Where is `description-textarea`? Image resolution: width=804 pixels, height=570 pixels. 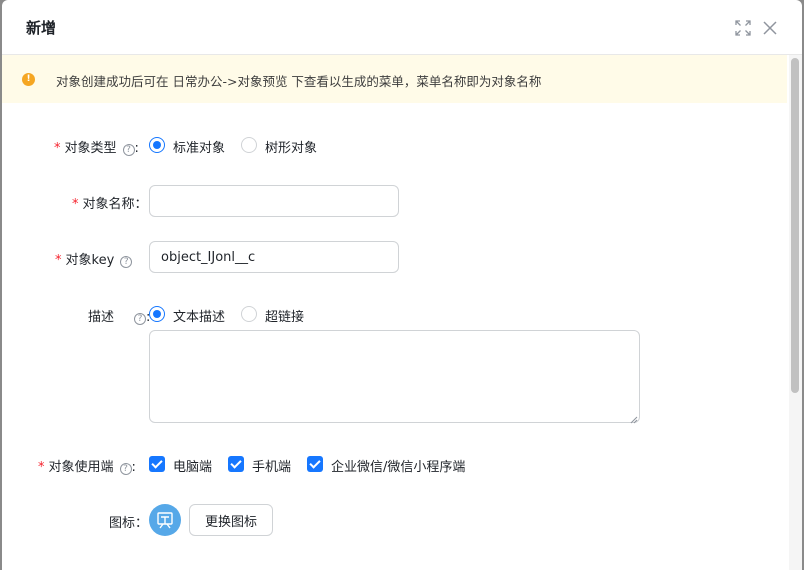 description-textarea is located at coordinates (394, 376).